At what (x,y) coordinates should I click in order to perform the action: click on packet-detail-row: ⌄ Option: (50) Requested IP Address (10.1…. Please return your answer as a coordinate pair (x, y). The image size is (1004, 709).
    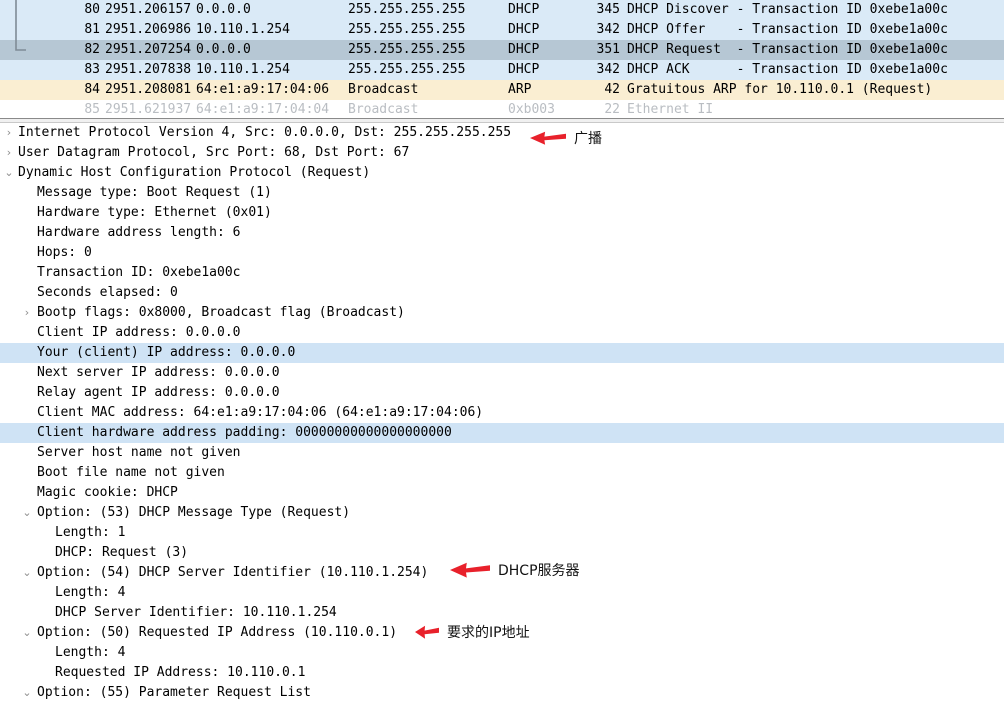
    Looking at the image, I should click on (502, 633).